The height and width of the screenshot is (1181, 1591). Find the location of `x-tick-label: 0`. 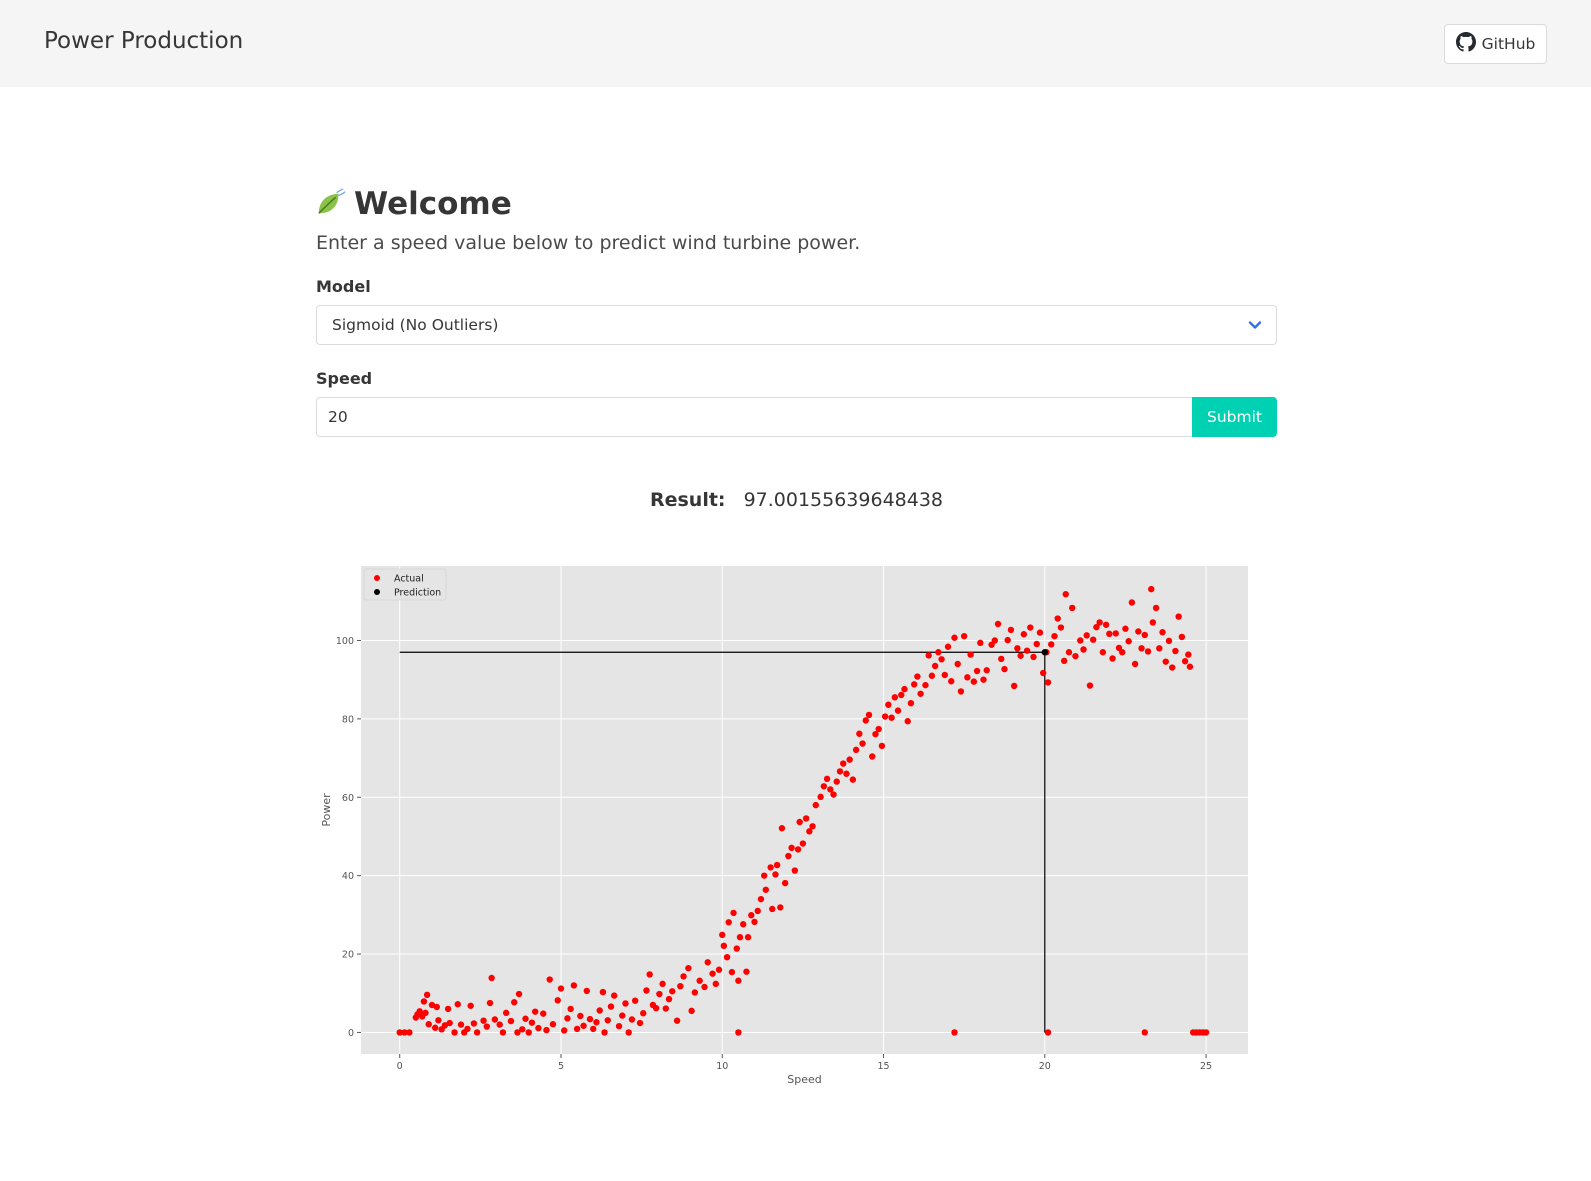

x-tick-label: 0 is located at coordinates (400, 1066).